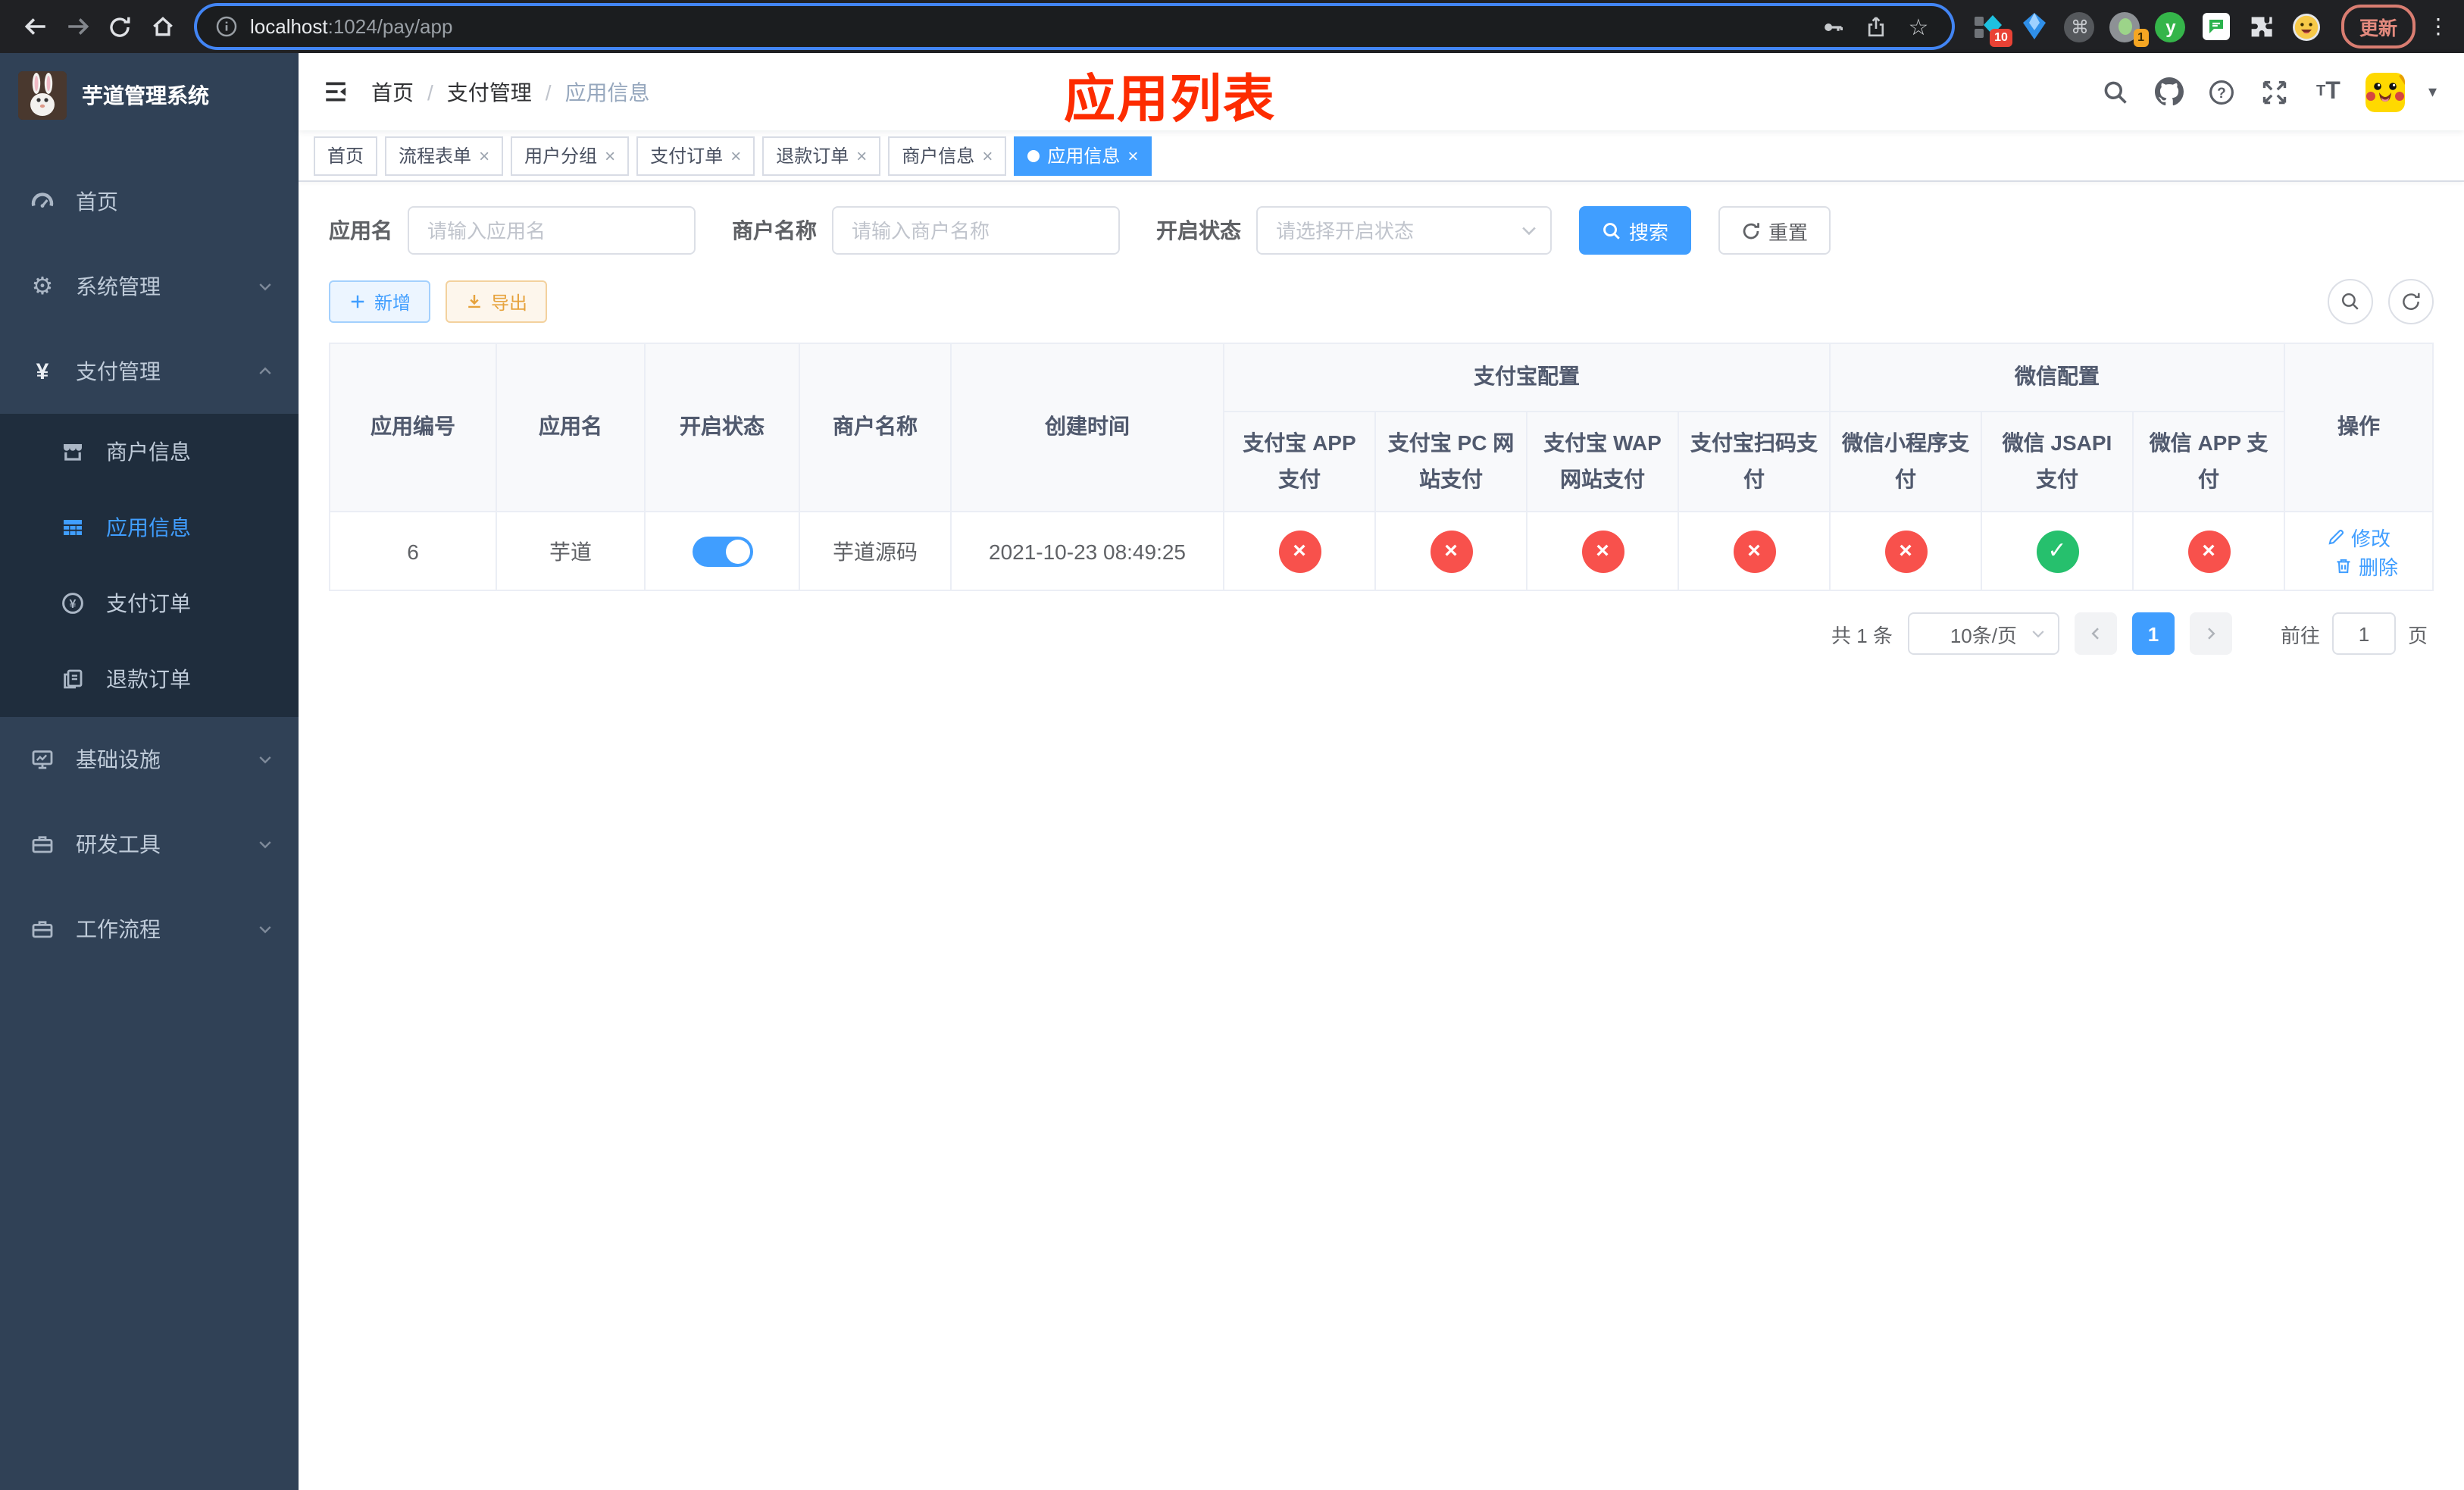 The height and width of the screenshot is (1490, 2464). What do you see at coordinates (2095, 633) in the screenshot?
I see `prev-page-button` at bounding box center [2095, 633].